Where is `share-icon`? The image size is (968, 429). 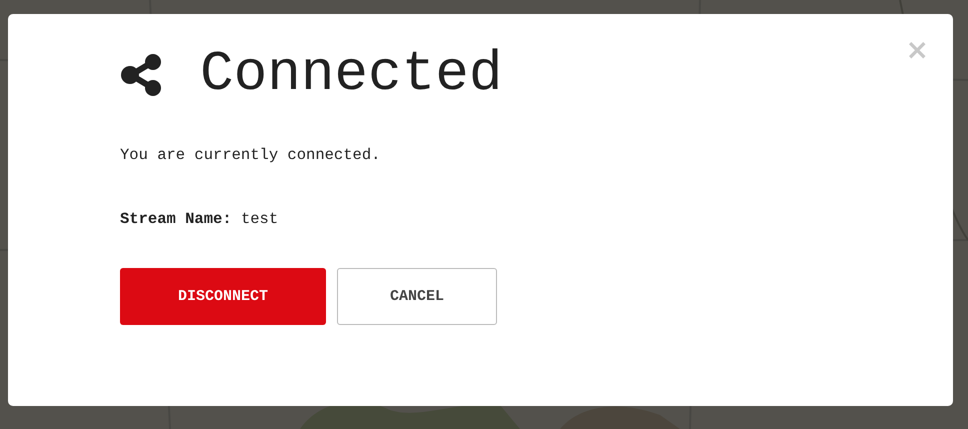 share-icon is located at coordinates (142, 74).